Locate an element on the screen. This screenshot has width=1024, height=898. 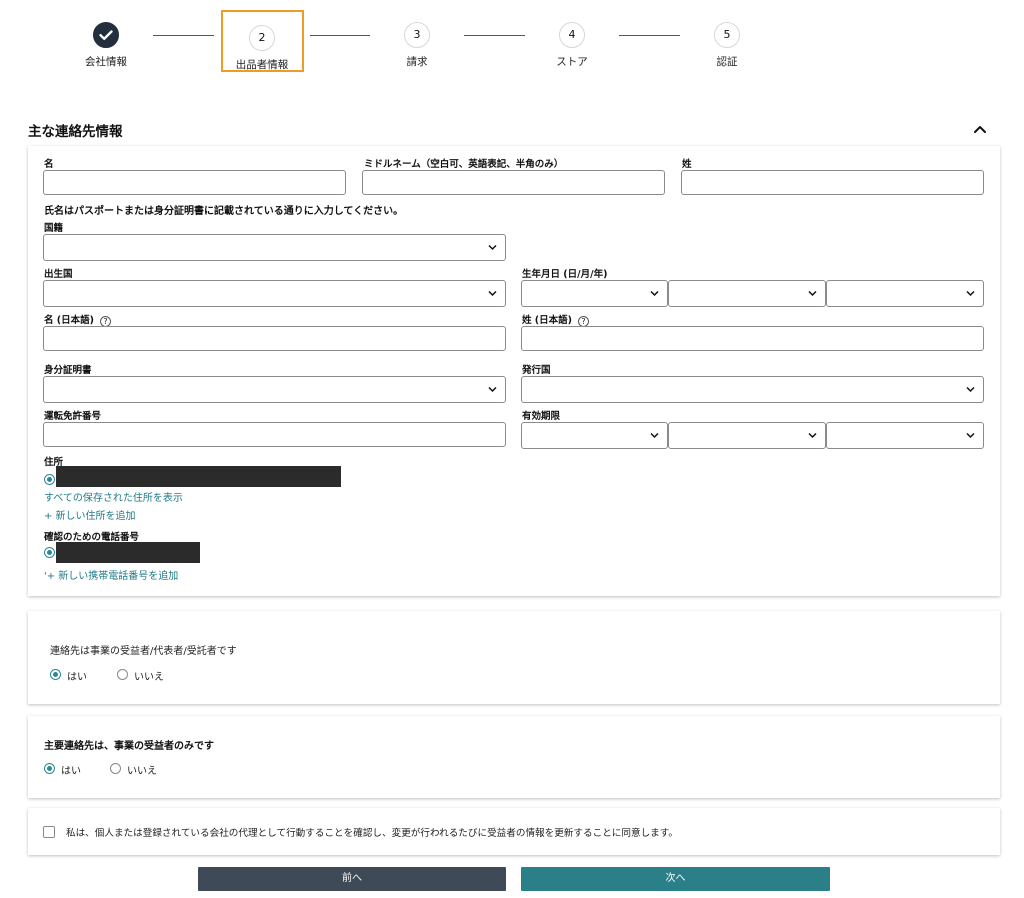
step-label: 請求 is located at coordinates (417, 62).